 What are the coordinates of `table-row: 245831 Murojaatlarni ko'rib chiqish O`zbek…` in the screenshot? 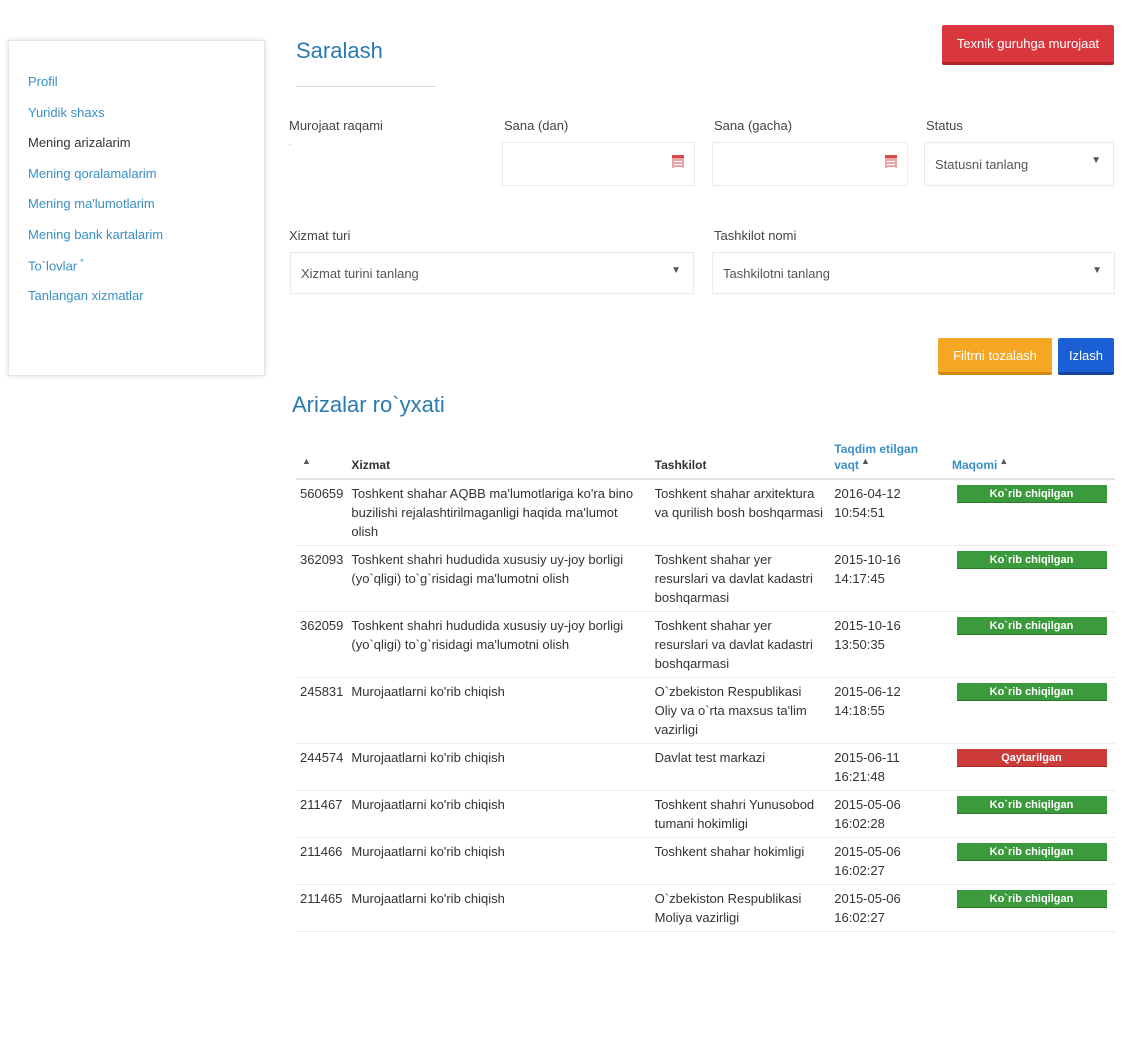 It's located at (705, 710).